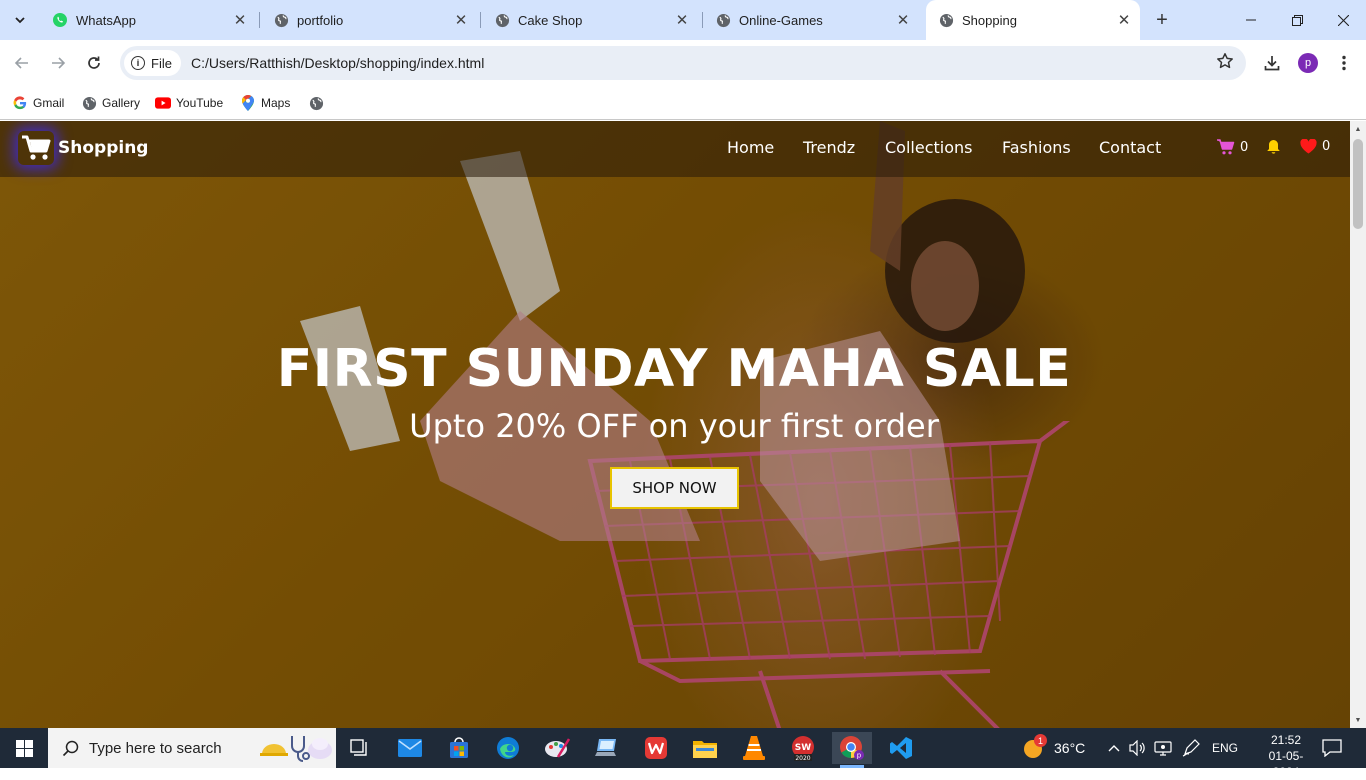  What do you see at coordinates (1251, 20) in the screenshot?
I see `minimize-button` at bounding box center [1251, 20].